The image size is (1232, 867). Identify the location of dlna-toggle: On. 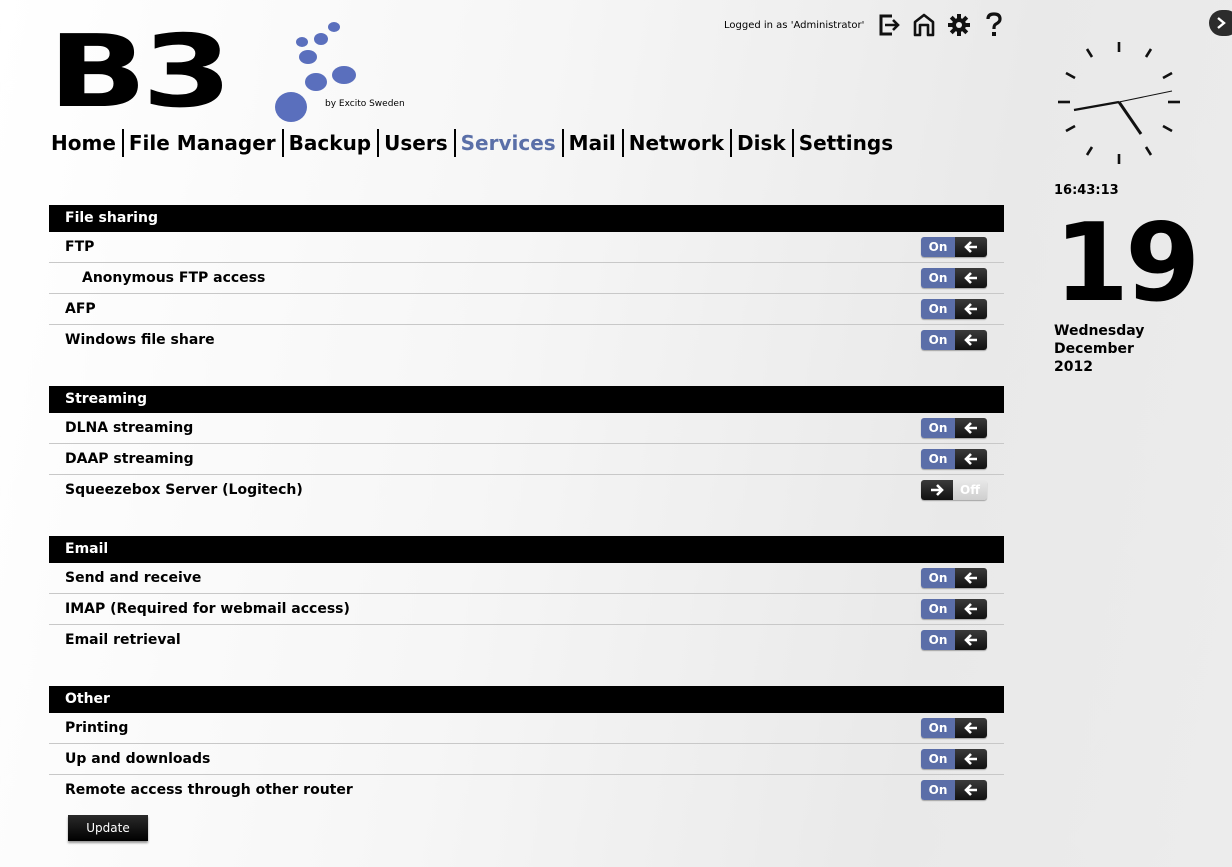
(954, 428).